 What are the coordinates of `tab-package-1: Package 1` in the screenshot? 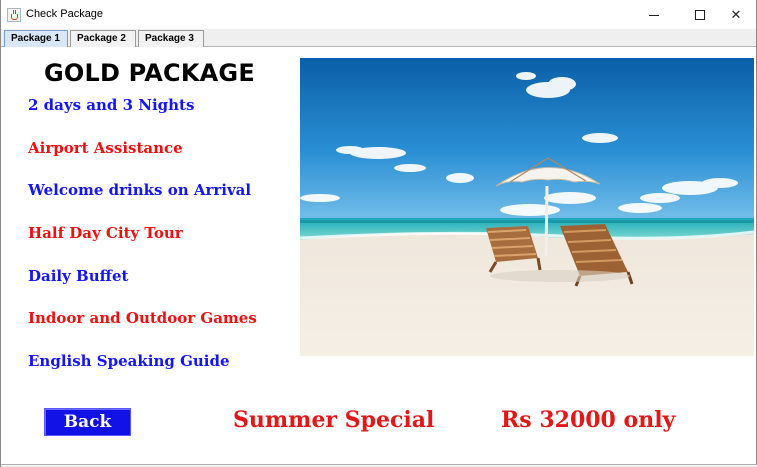 It's located at (36, 38).